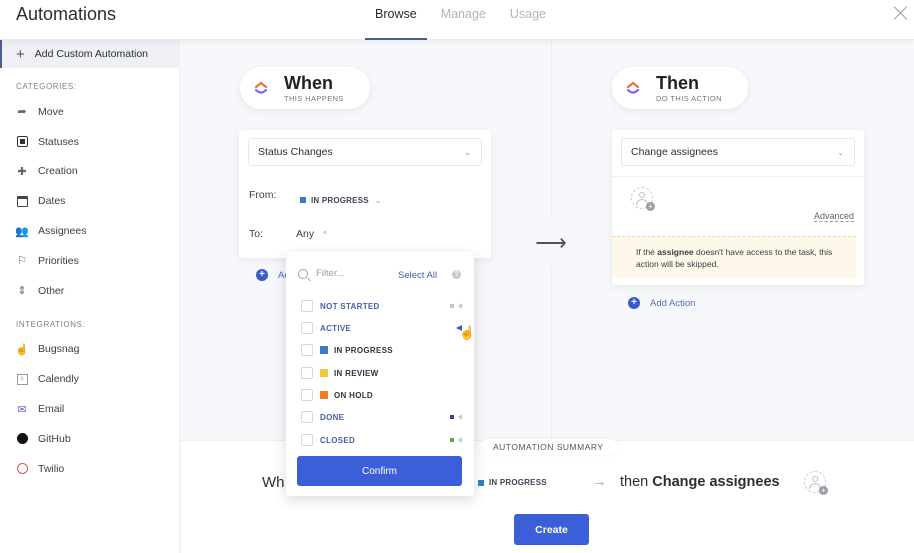 This screenshot has width=914, height=553. I want to click on tab-browse: Browse, so click(396, 20).